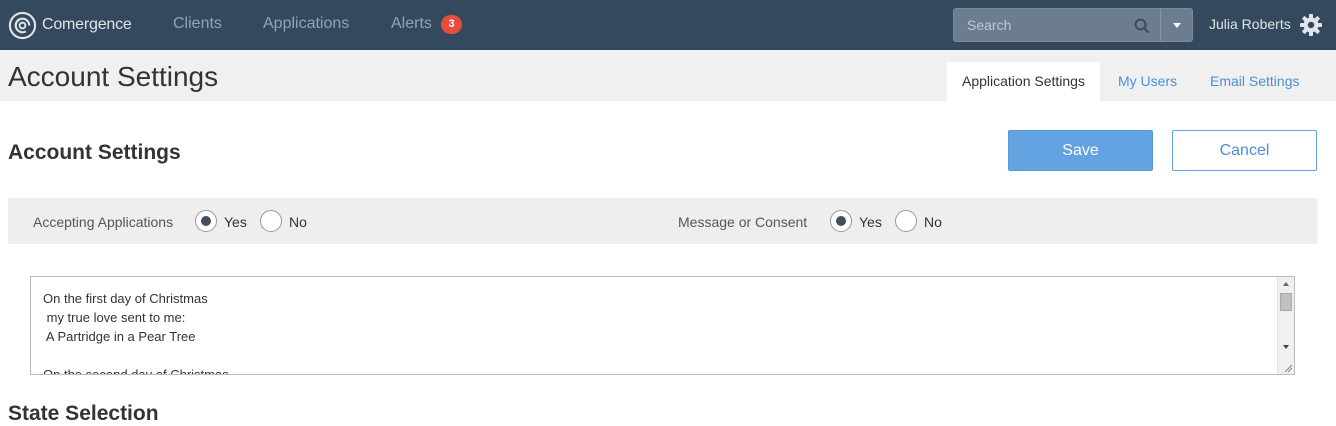 The image size is (1336, 426). I want to click on accepting-applications-label: Accepting Applications, so click(103, 222).